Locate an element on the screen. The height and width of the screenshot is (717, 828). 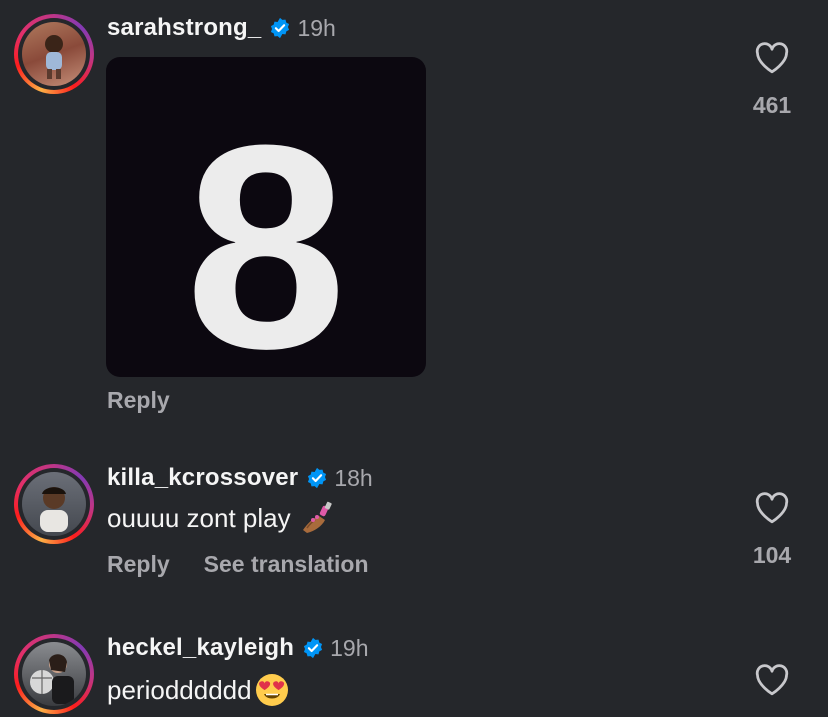
comment-3: heckel_kayleigh 19h periodddddd is located at coordinates (414, 663).